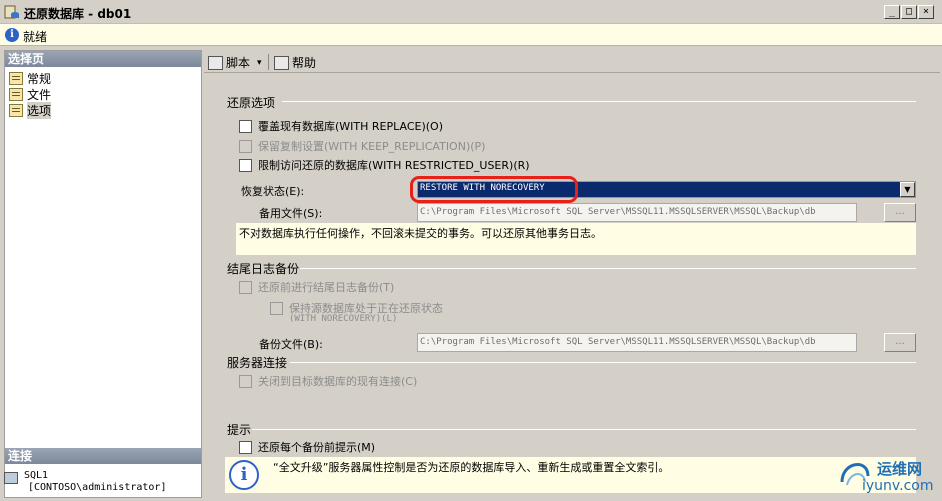 The image size is (942, 501). What do you see at coordinates (372, 146) in the screenshot?
I see `keep-replication-label: 保留复制设置(WITH KEEP_REPLICATION)(P)` at bounding box center [372, 146].